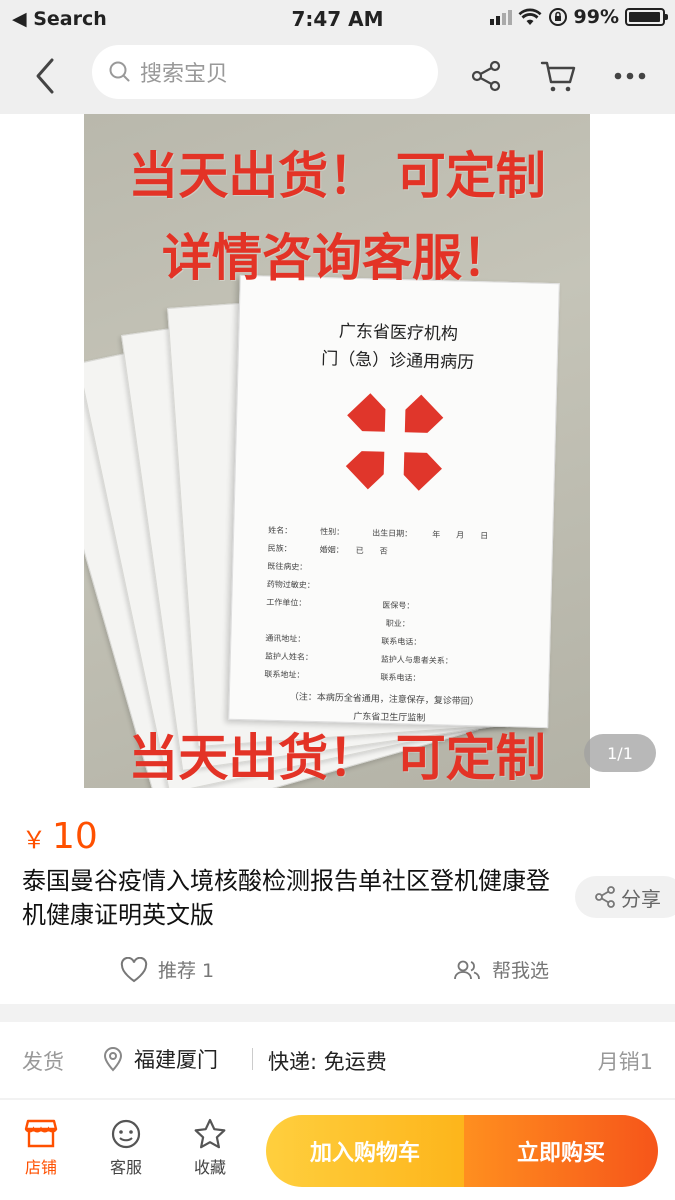 The width and height of the screenshot is (675, 1200). What do you see at coordinates (365, 1151) in the screenshot?
I see `add-to-cart-button: 加入购物车` at bounding box center [365, 1151].